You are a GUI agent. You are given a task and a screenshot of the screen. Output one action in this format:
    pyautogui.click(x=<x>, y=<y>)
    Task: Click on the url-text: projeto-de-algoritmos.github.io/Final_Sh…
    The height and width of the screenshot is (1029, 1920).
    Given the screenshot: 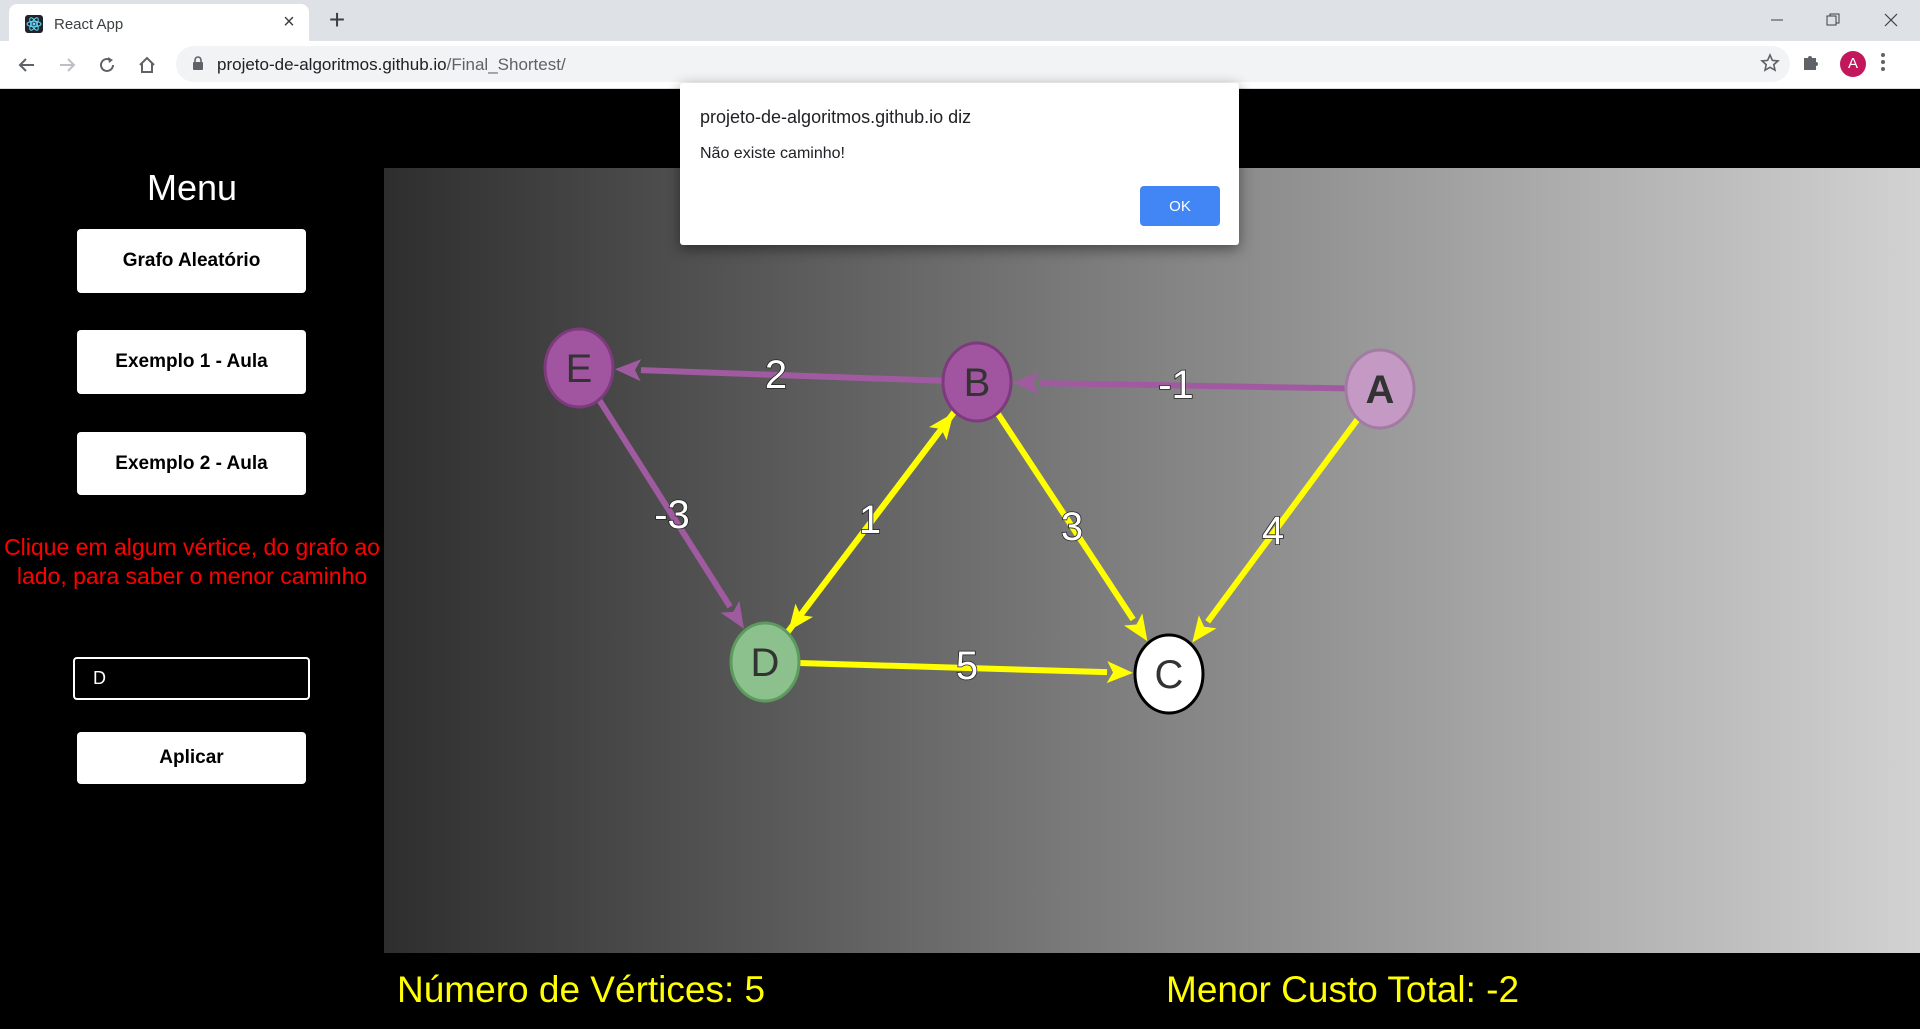 What is the action you would take?
    pyautogui.click(x=391, y=64)
    